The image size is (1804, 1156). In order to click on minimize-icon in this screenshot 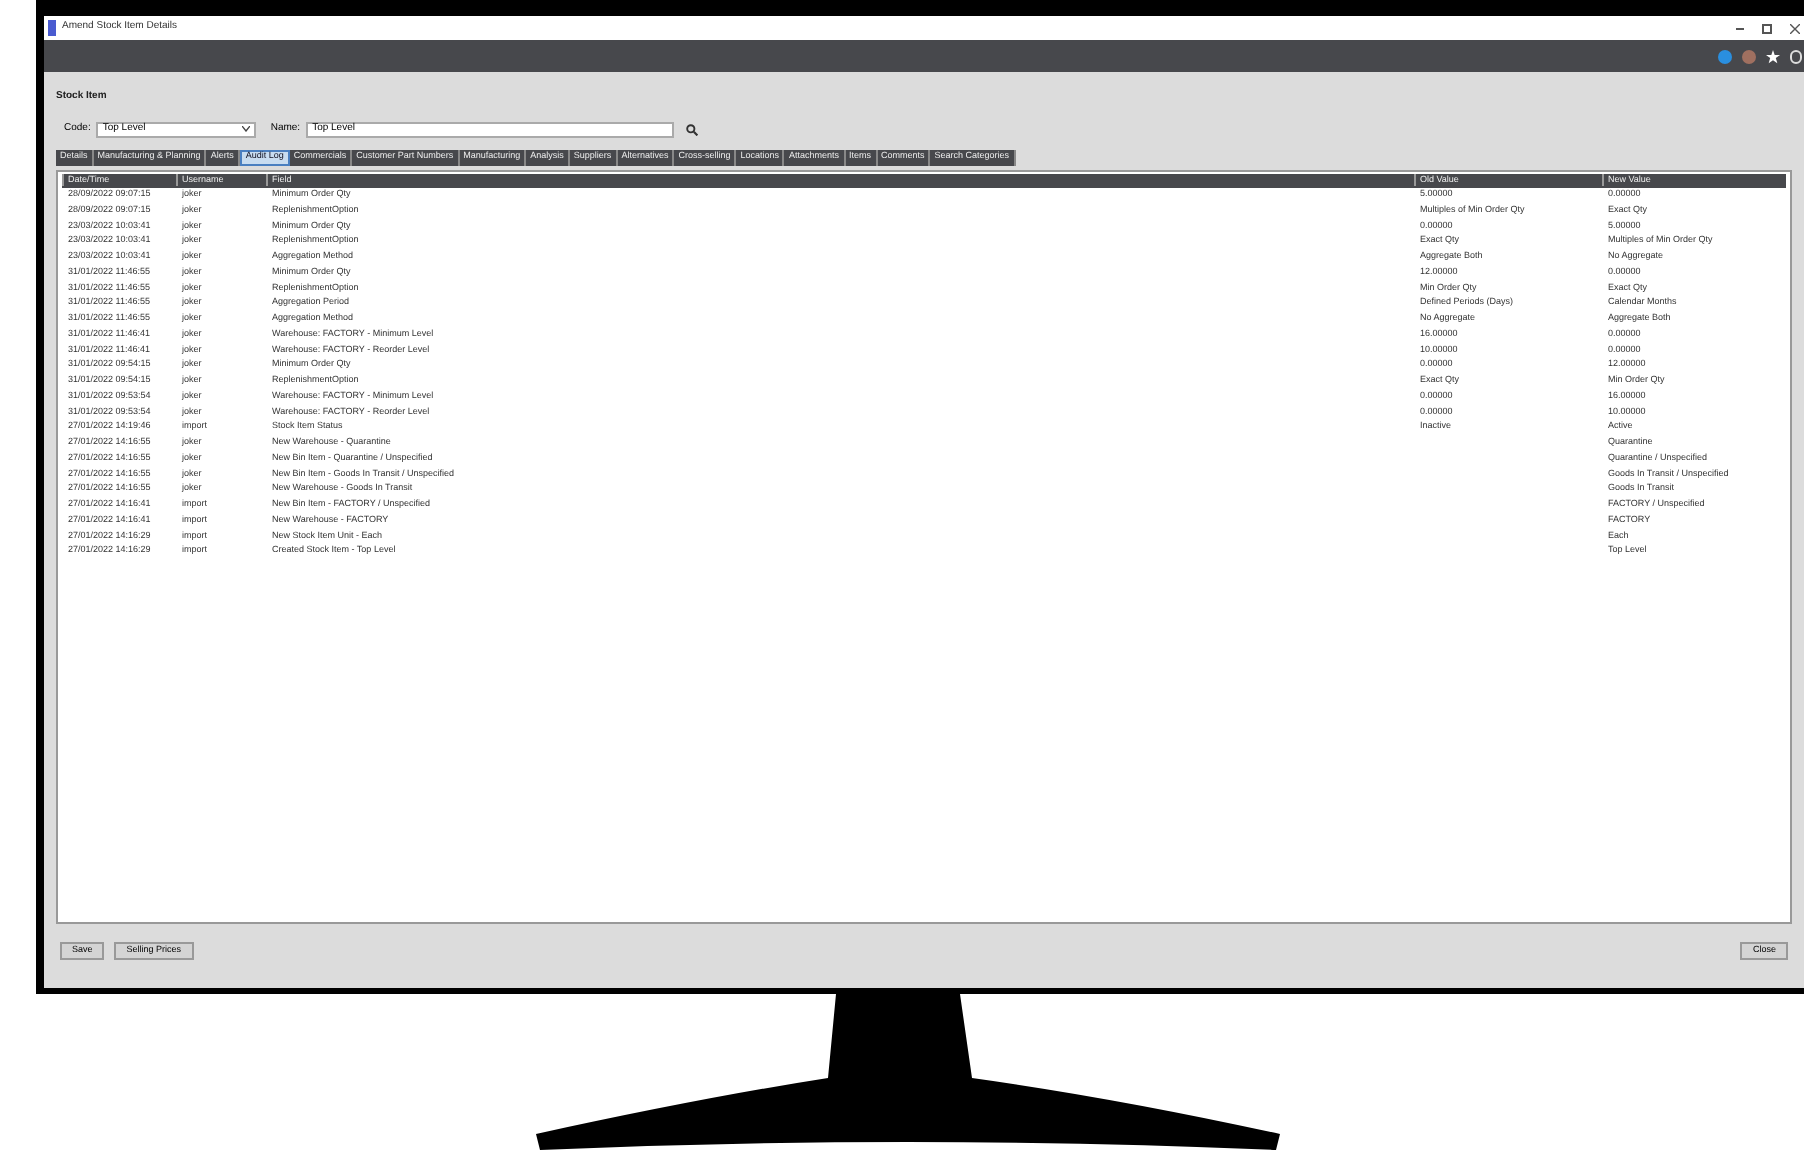, I will do `click(1740, 28)`.